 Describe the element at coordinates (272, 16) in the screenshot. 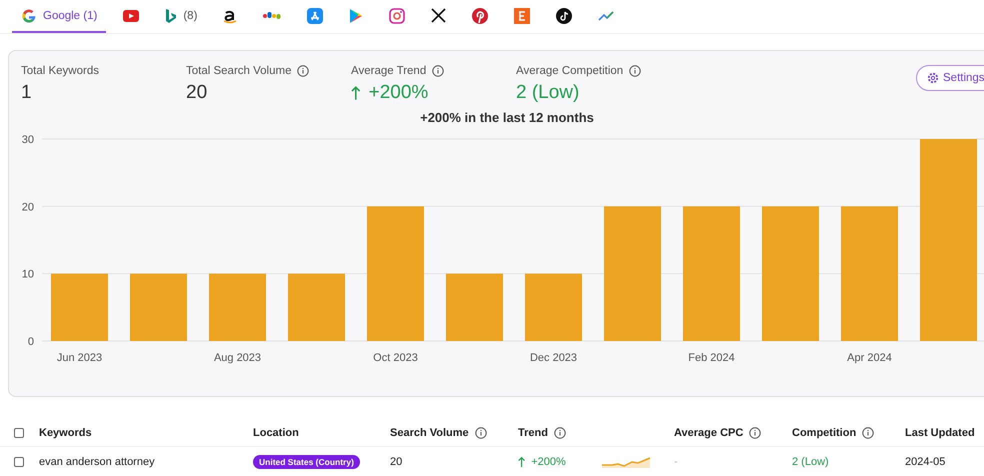

I see `multicolor-logo-icon` at that location.